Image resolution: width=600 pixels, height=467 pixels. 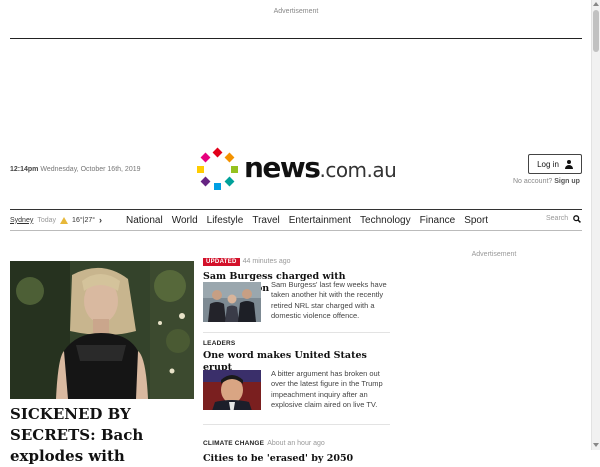 I want to click on logo-suffix: .com.au, so click(x=358, y=170).